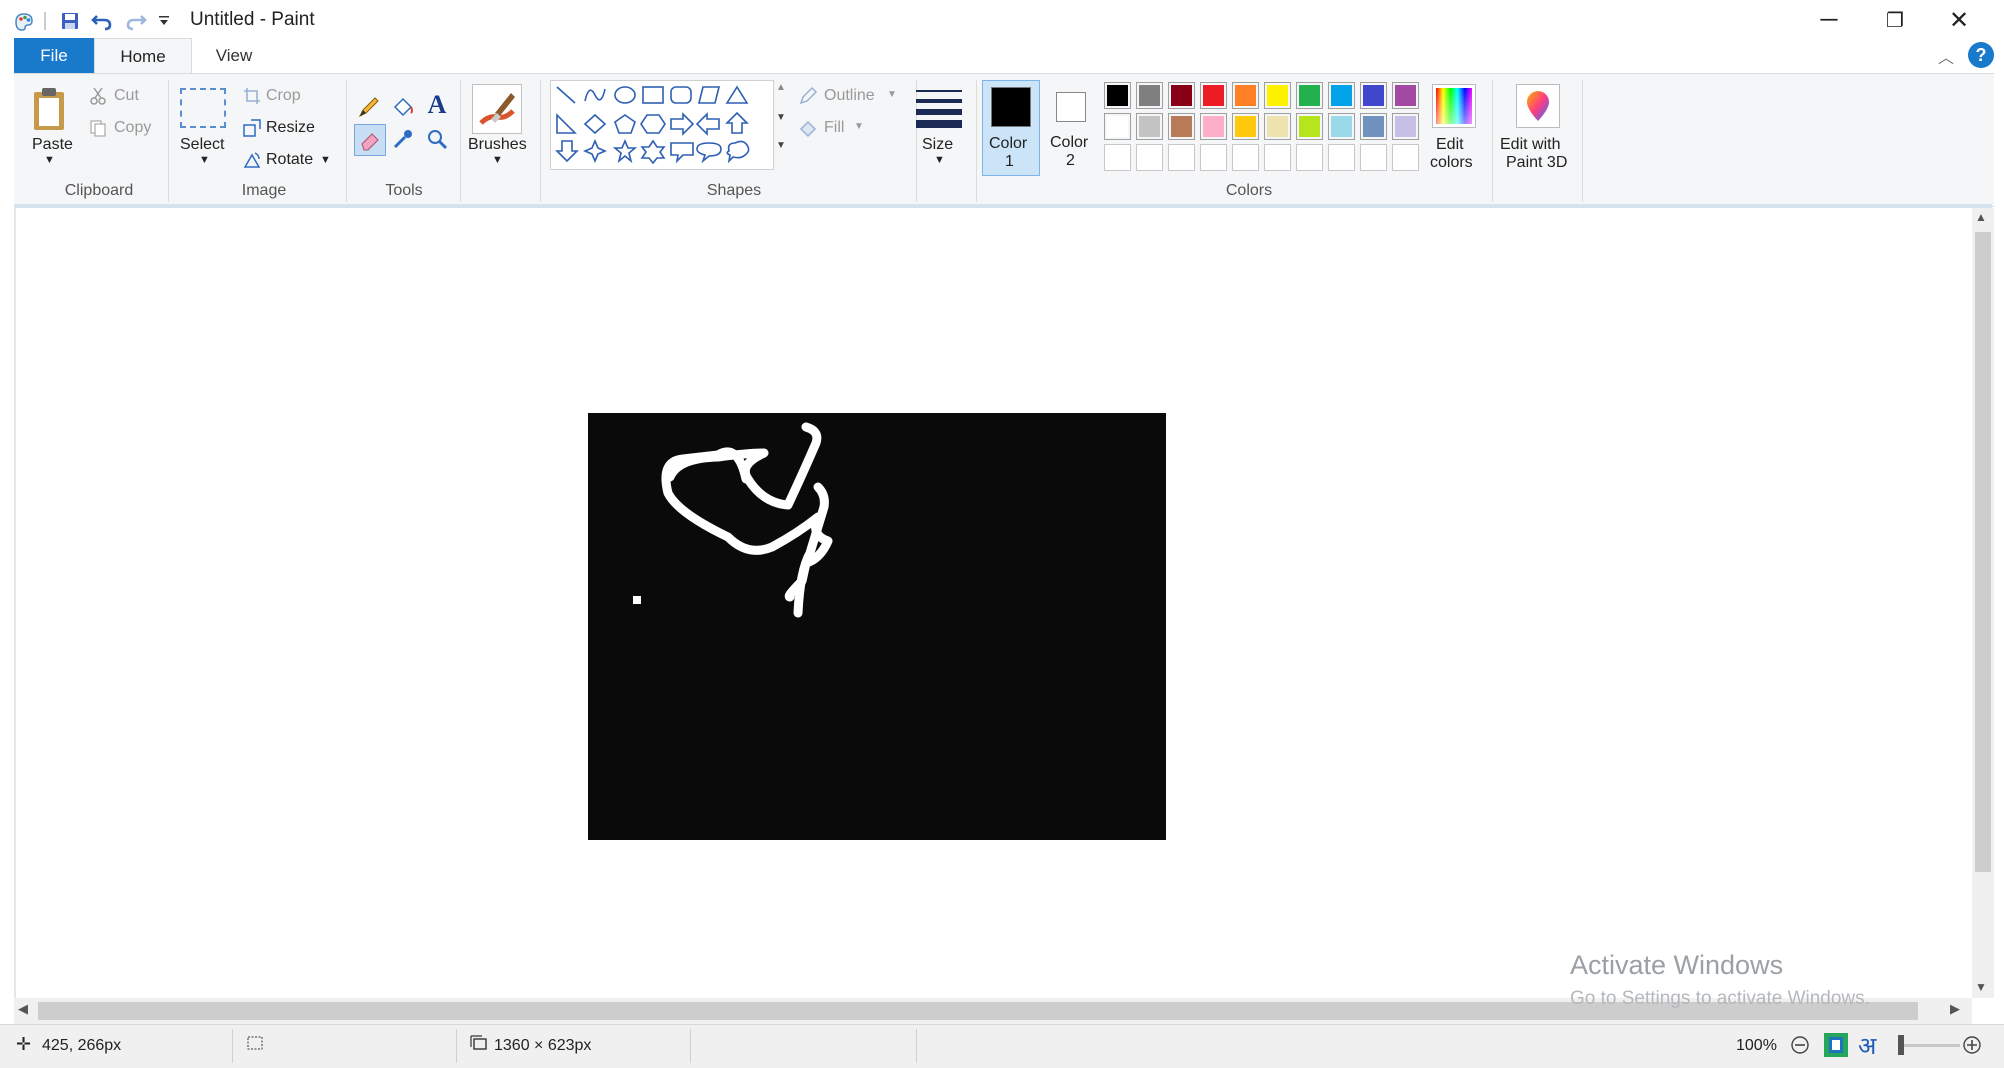 The image size is (2004, 1068). Describe the element at coordinates (1955, 1009) in the screenshot. I see `scroll-right-icon: ▶` at that location.